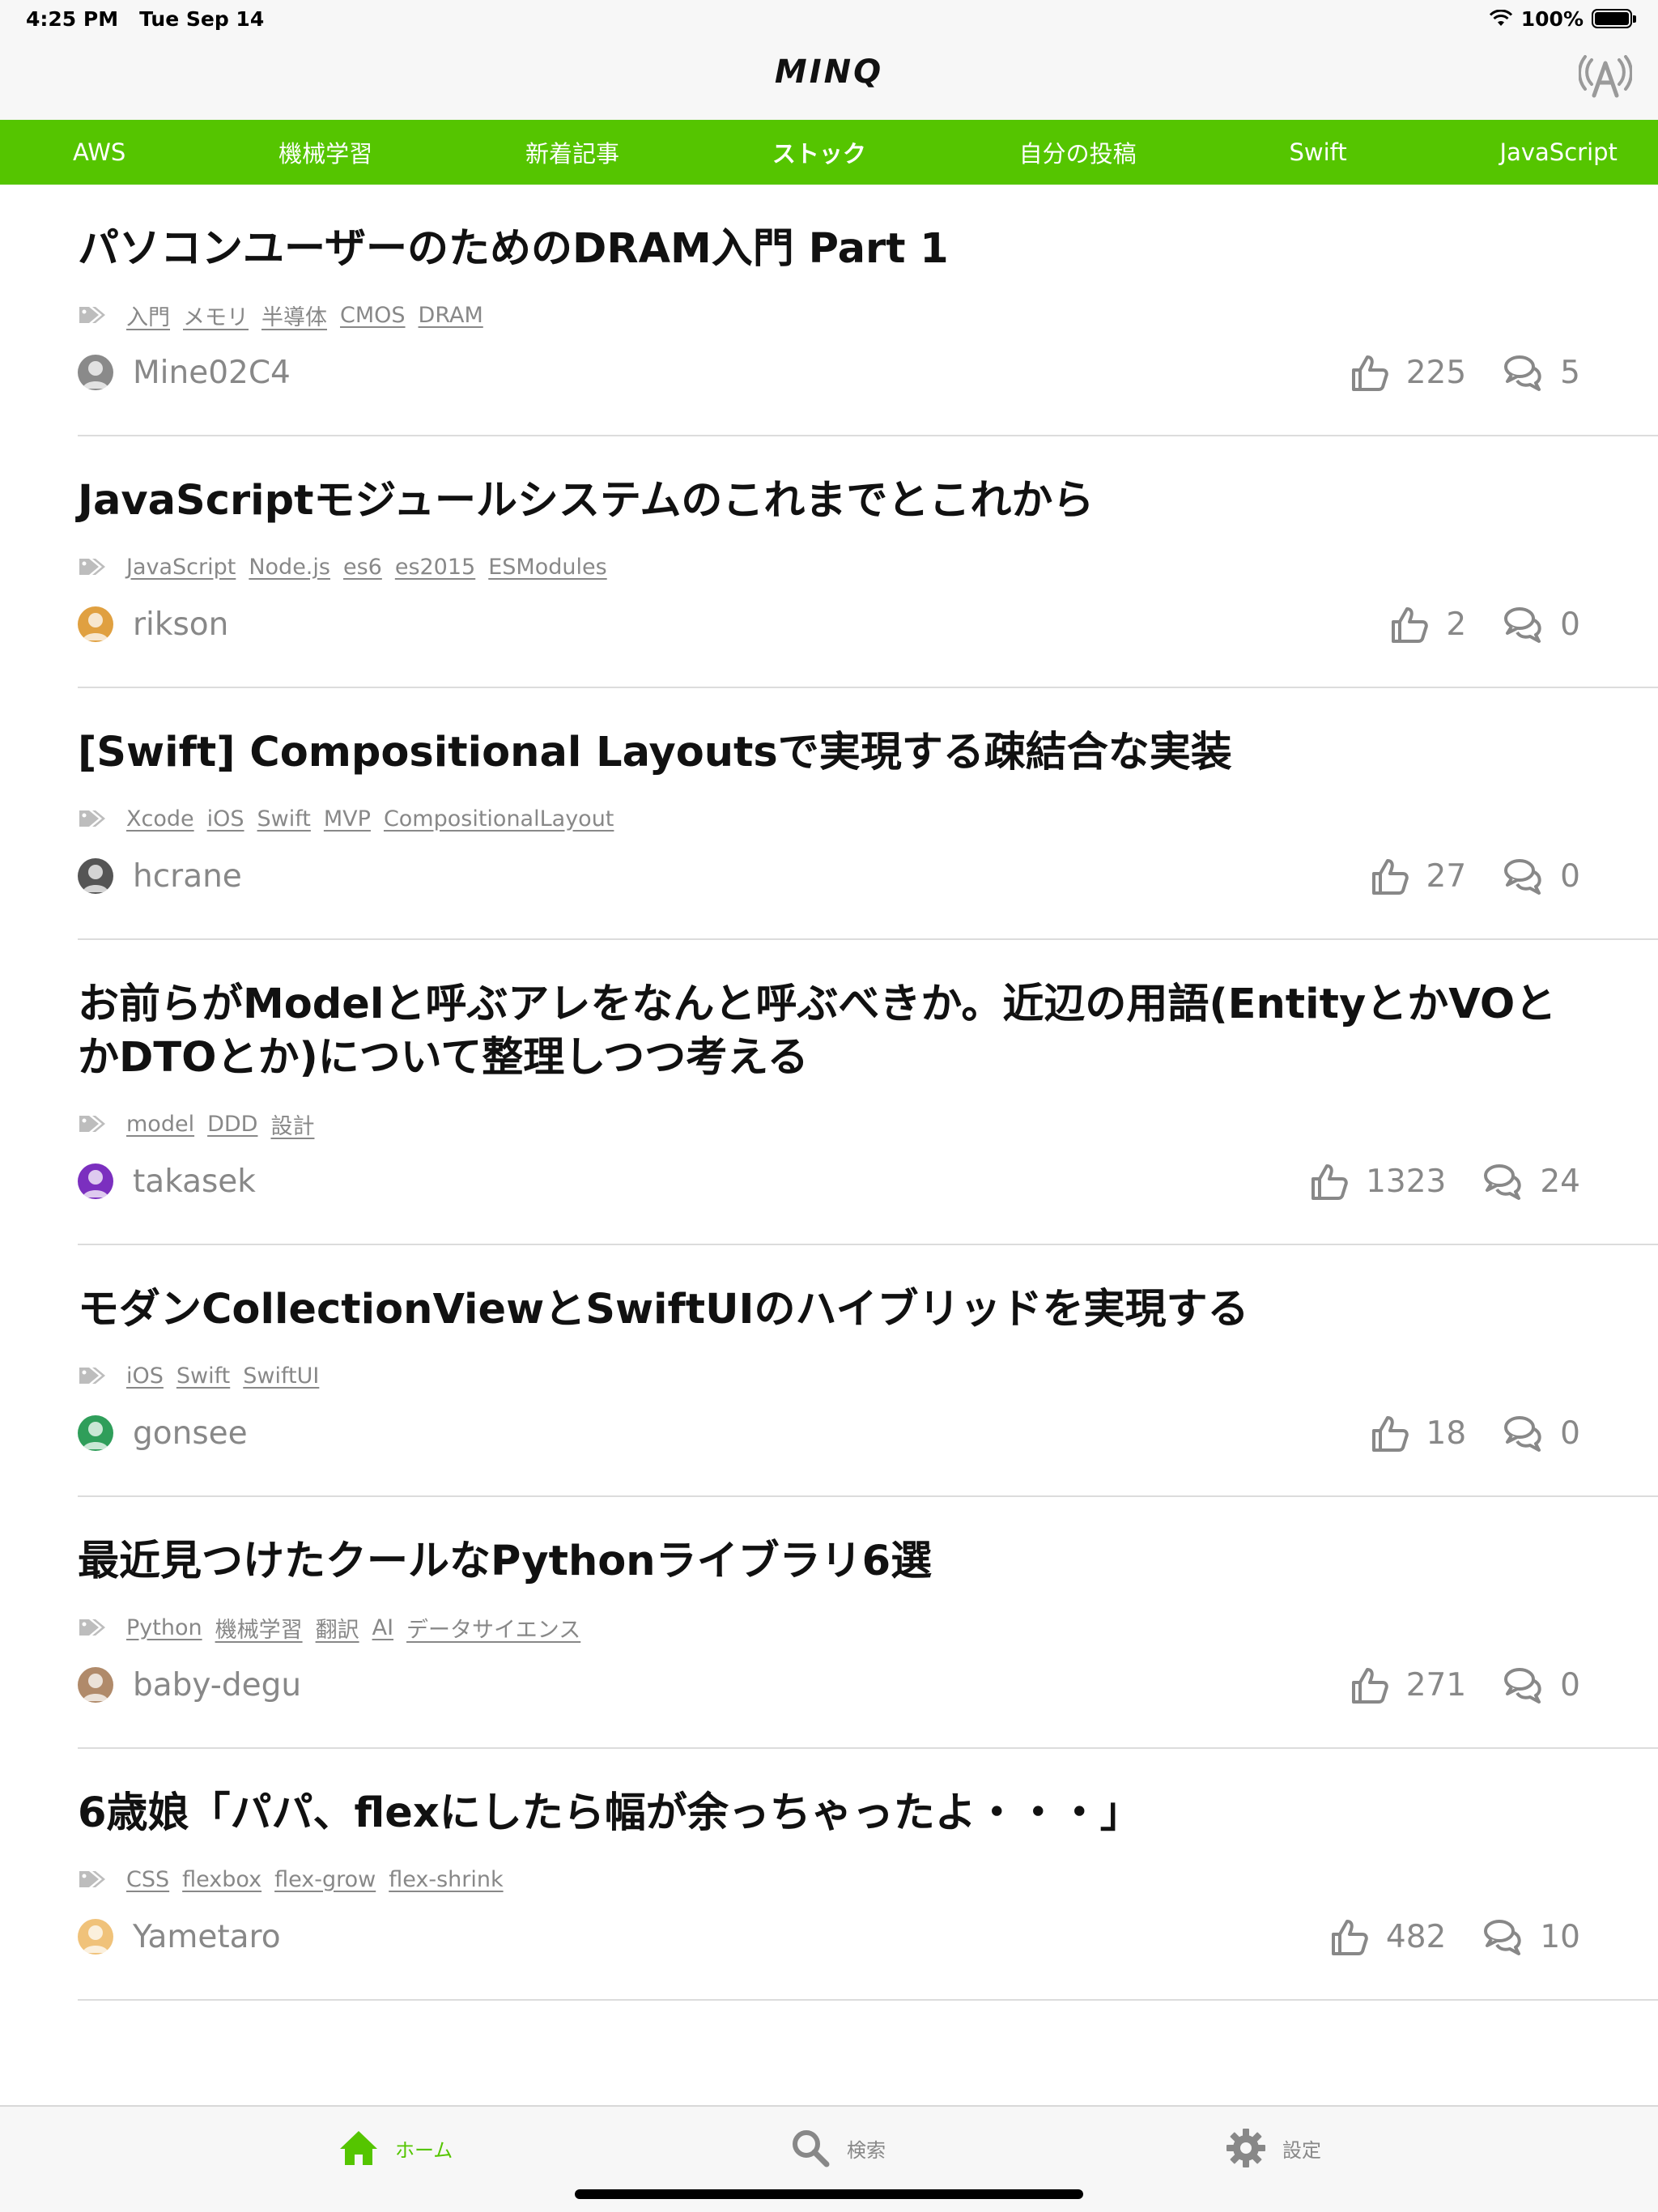 Image resolution: width=1658 pixels, height=2212 pixels. What do you see at coordinates (373, 316) in the screenshot?
I see `tag-link: CMOS` at bounding box center [373, 316].